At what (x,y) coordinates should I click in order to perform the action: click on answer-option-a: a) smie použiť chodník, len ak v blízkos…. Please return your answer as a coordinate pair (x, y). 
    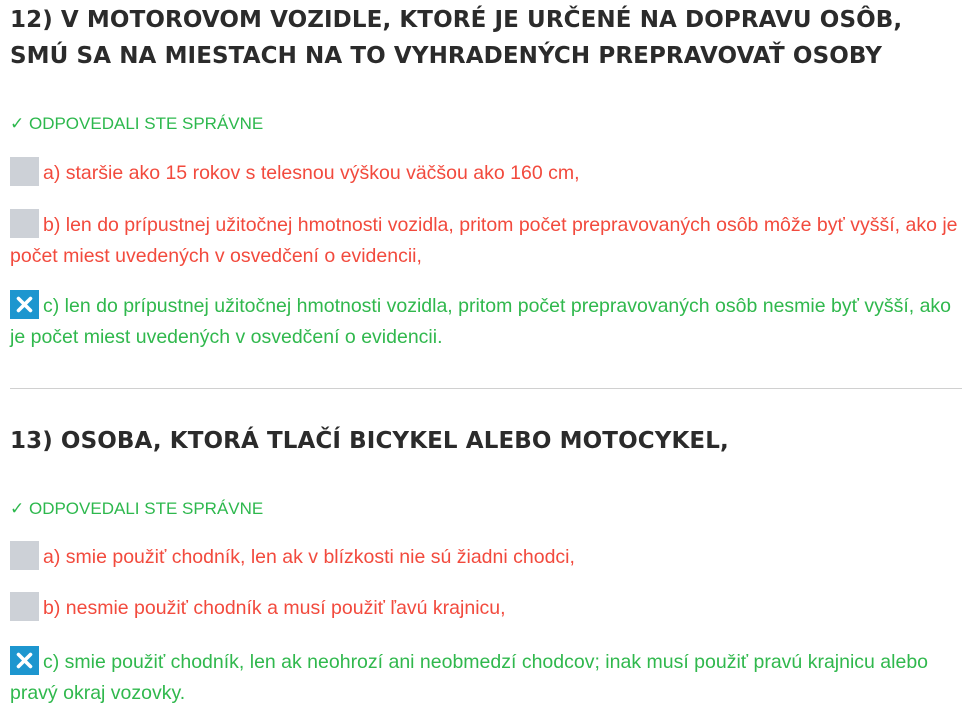
    Looking at the image, I should click on (485, 557).